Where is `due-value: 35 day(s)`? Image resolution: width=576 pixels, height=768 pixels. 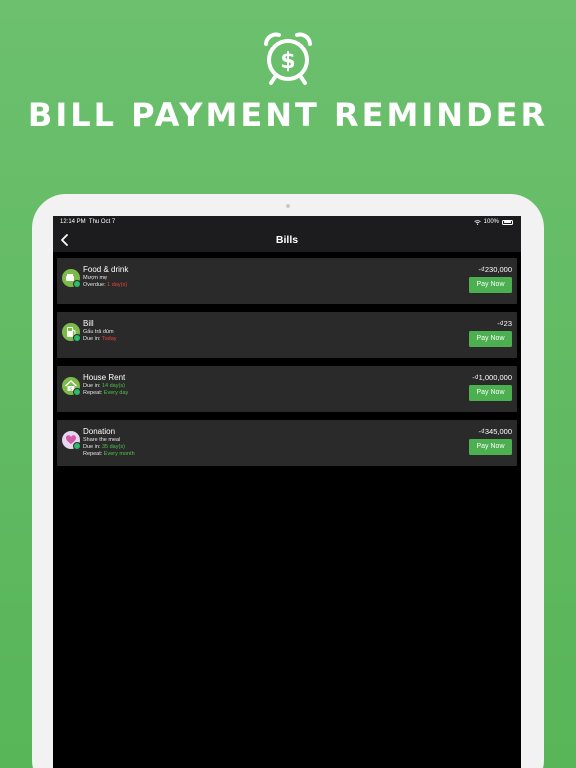 due-value: 35 day(s) is located at coordinates (113, 447).